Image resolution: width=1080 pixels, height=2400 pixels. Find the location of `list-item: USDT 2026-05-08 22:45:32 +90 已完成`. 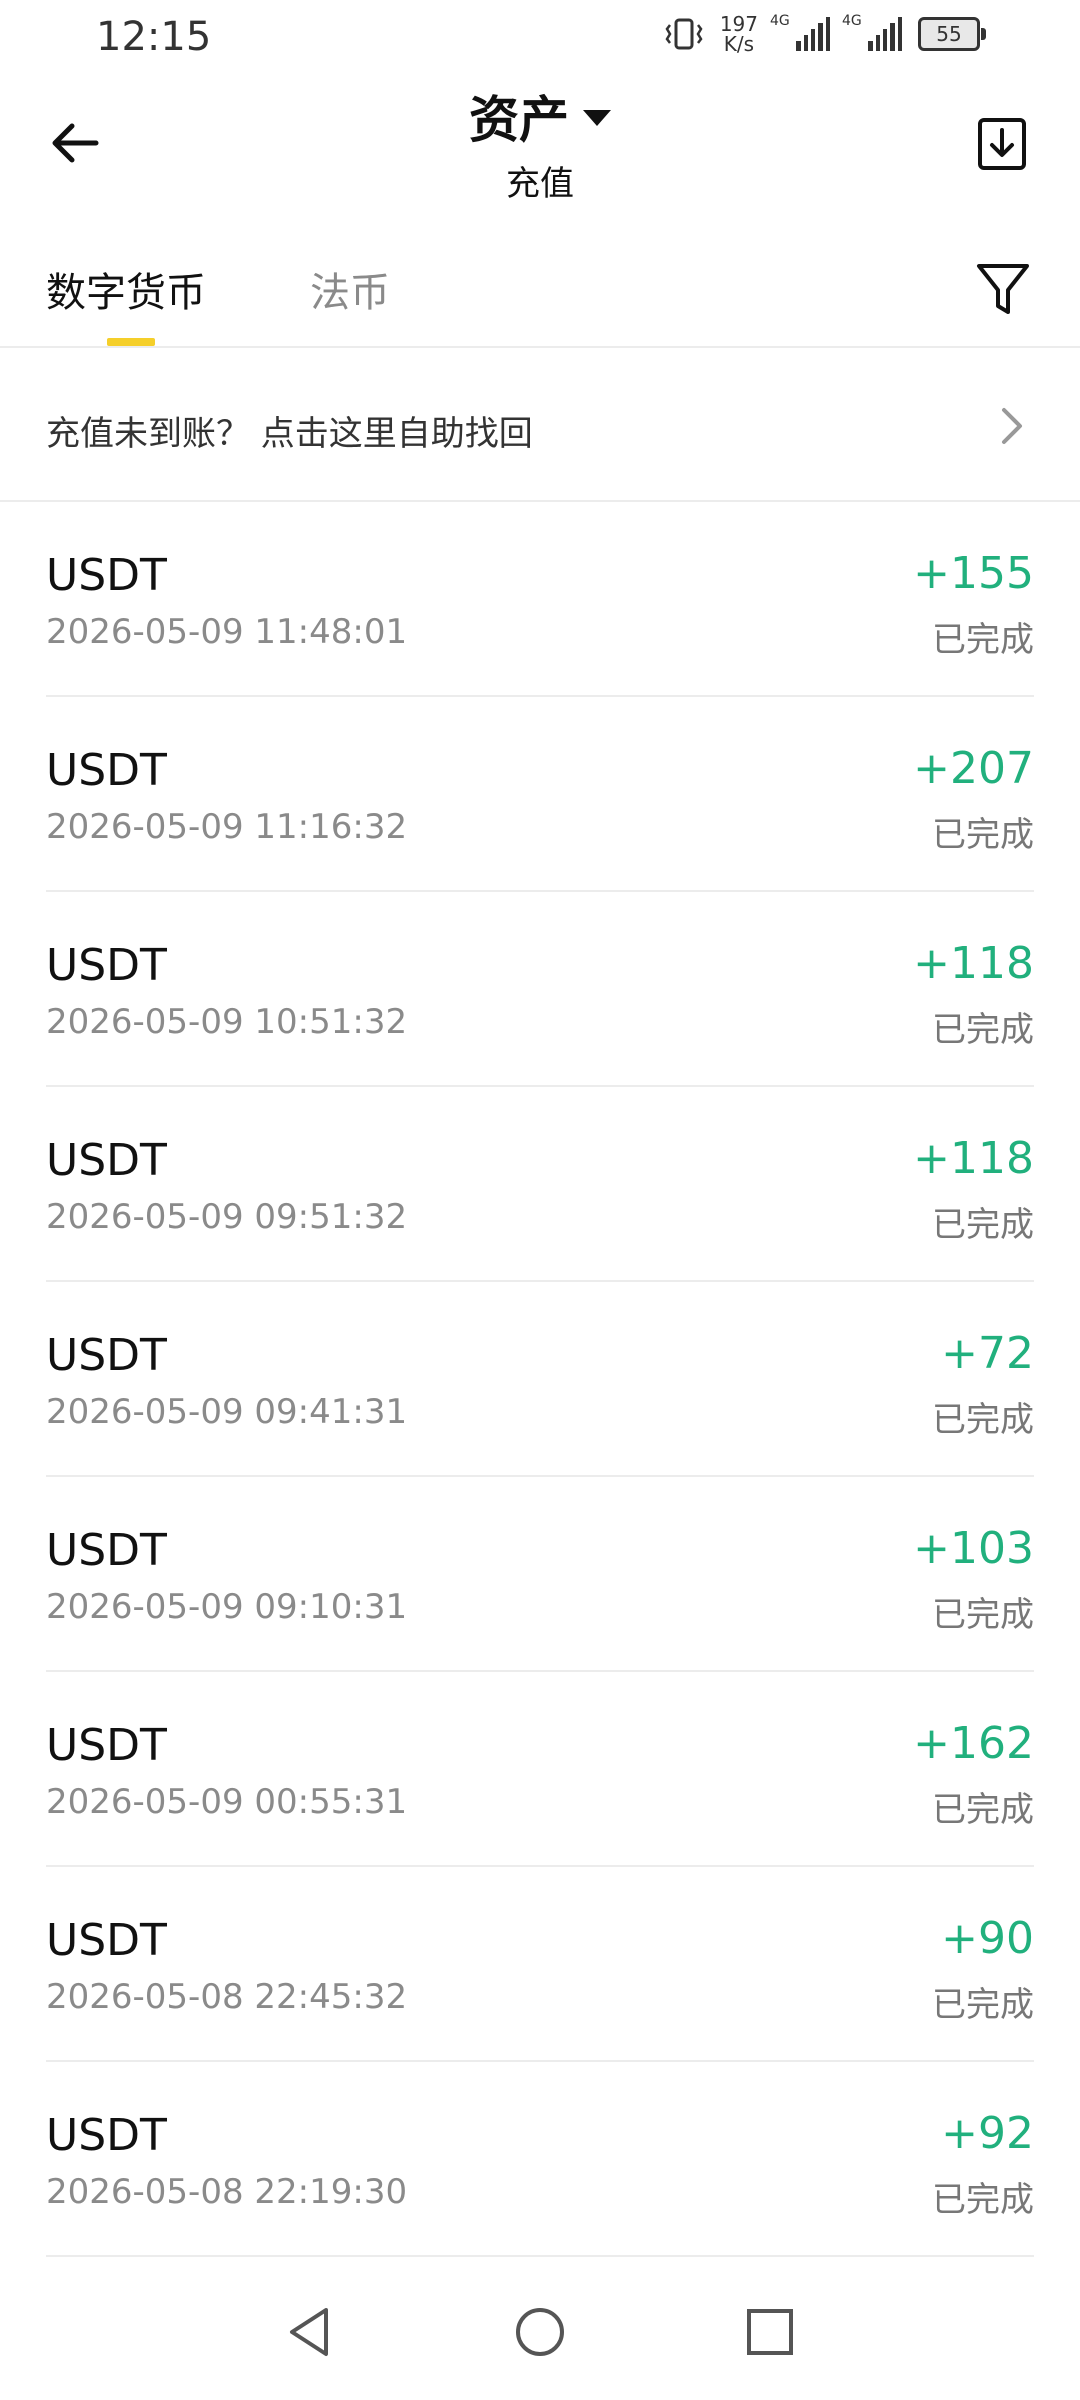

list-item: USDT 2026-05-08 22:45:32 +90 已完成 is located at coordinates (540, 1964).